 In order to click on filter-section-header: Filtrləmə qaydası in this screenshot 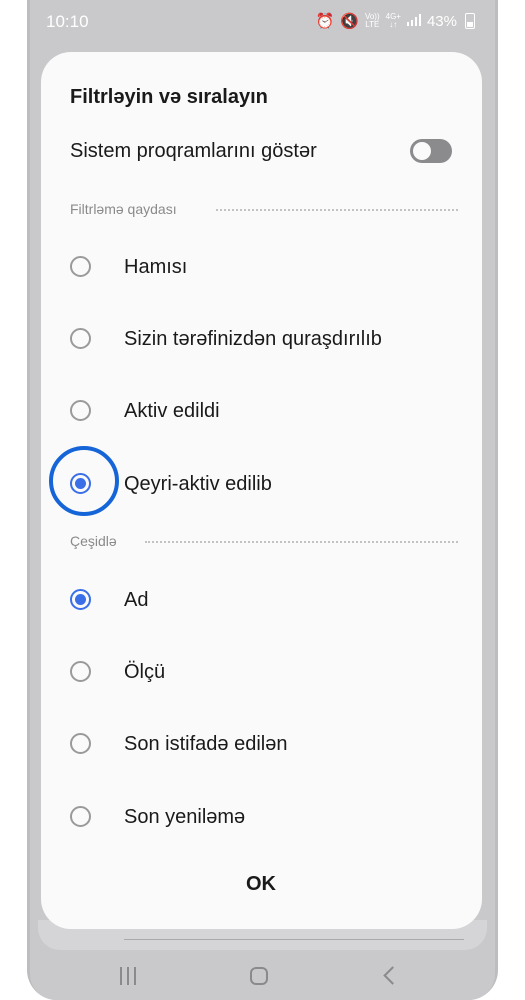, I will do `click(264, 211)`.